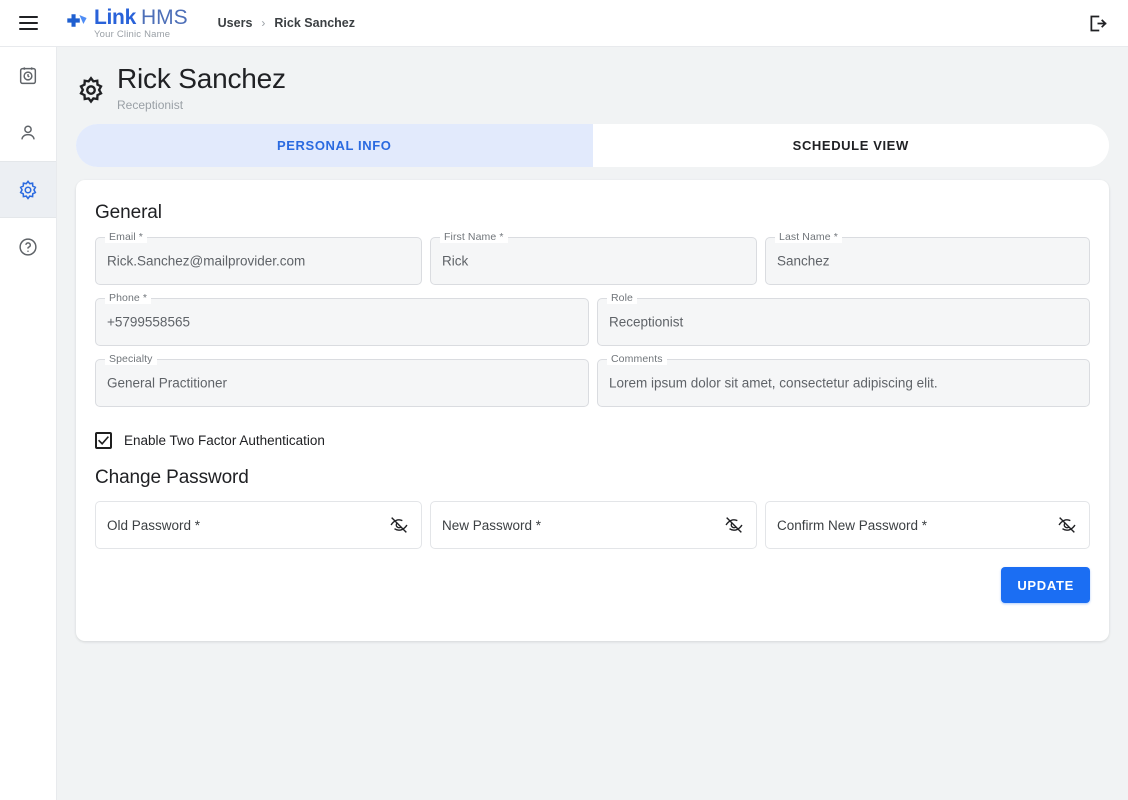  Describe the element at coordinates (224, 440) in the screenshot. I see `two-factor-label: Enable Two Factor Authentication` at that location.